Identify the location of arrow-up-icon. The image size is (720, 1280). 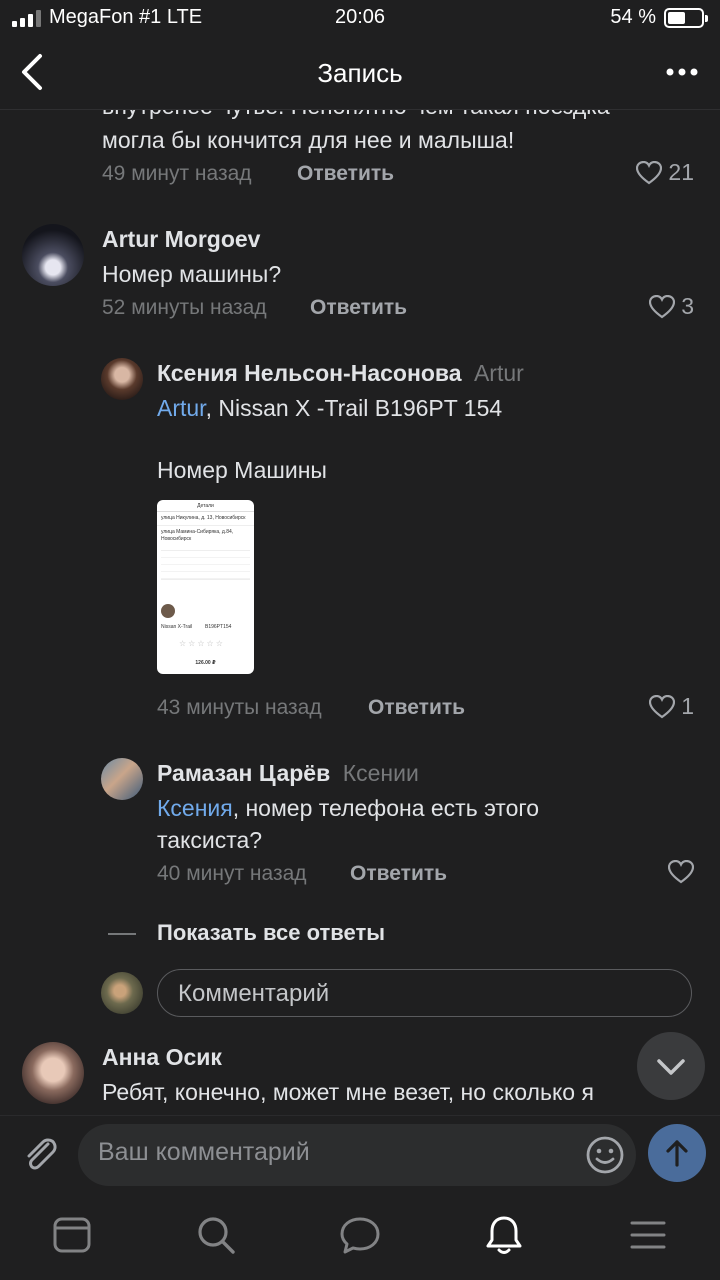
(677, 1153).